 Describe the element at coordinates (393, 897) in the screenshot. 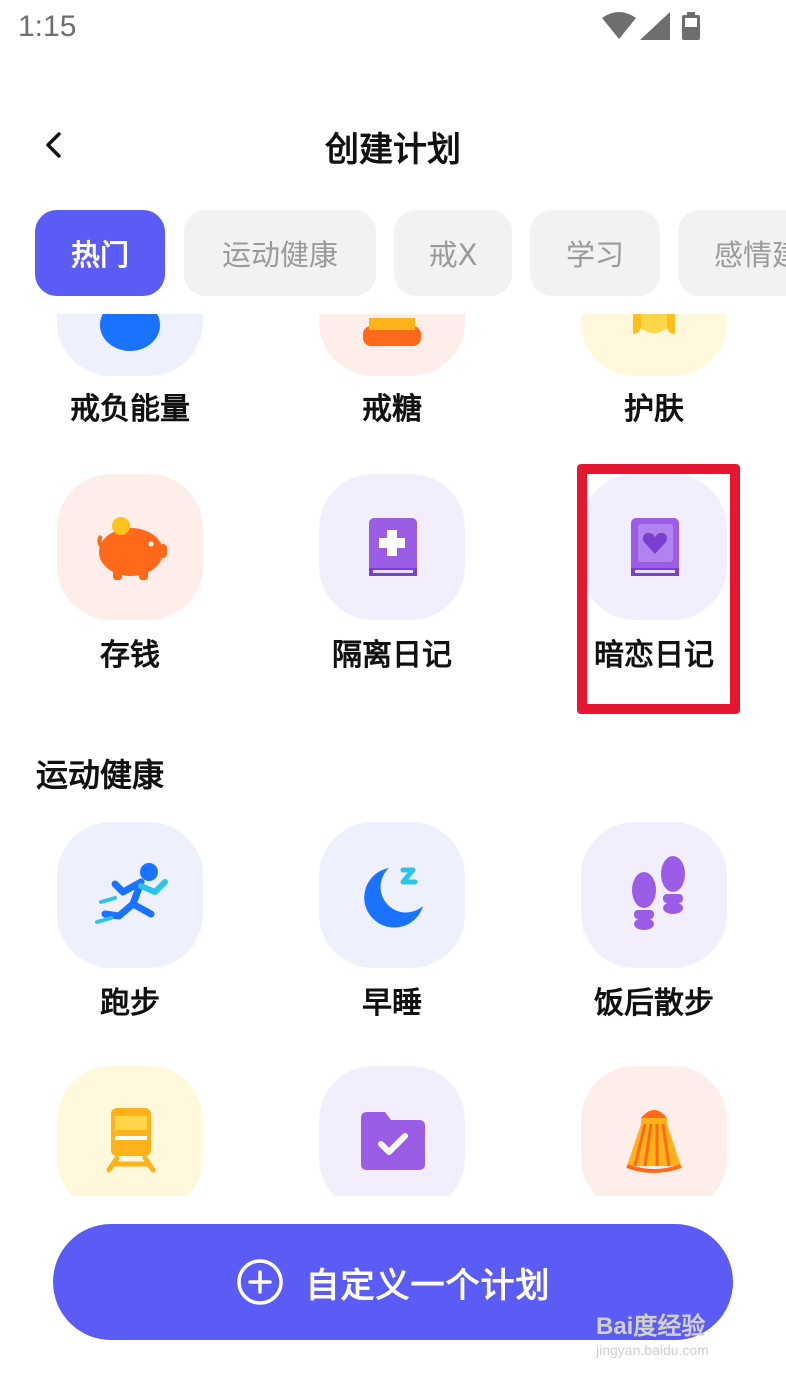

I see `moon-sleep-icon` at that location.